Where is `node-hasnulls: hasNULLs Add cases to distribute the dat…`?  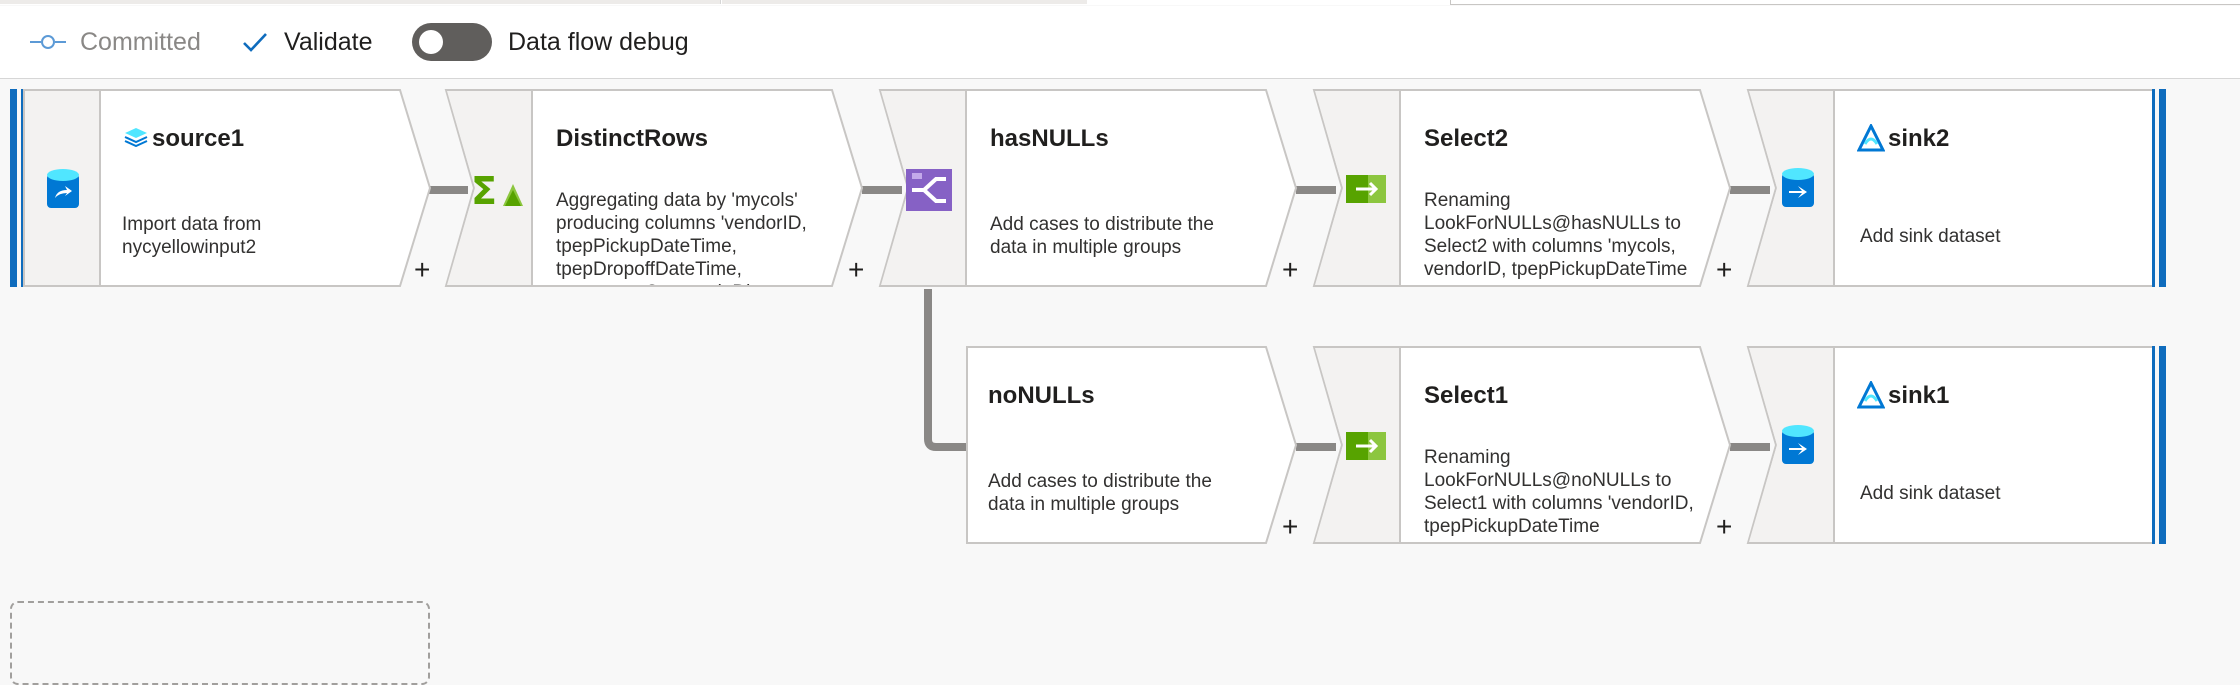 node-hasnulls: hasNULLs Add cases to distribute the dat… is located at coordinates (1088, 188).